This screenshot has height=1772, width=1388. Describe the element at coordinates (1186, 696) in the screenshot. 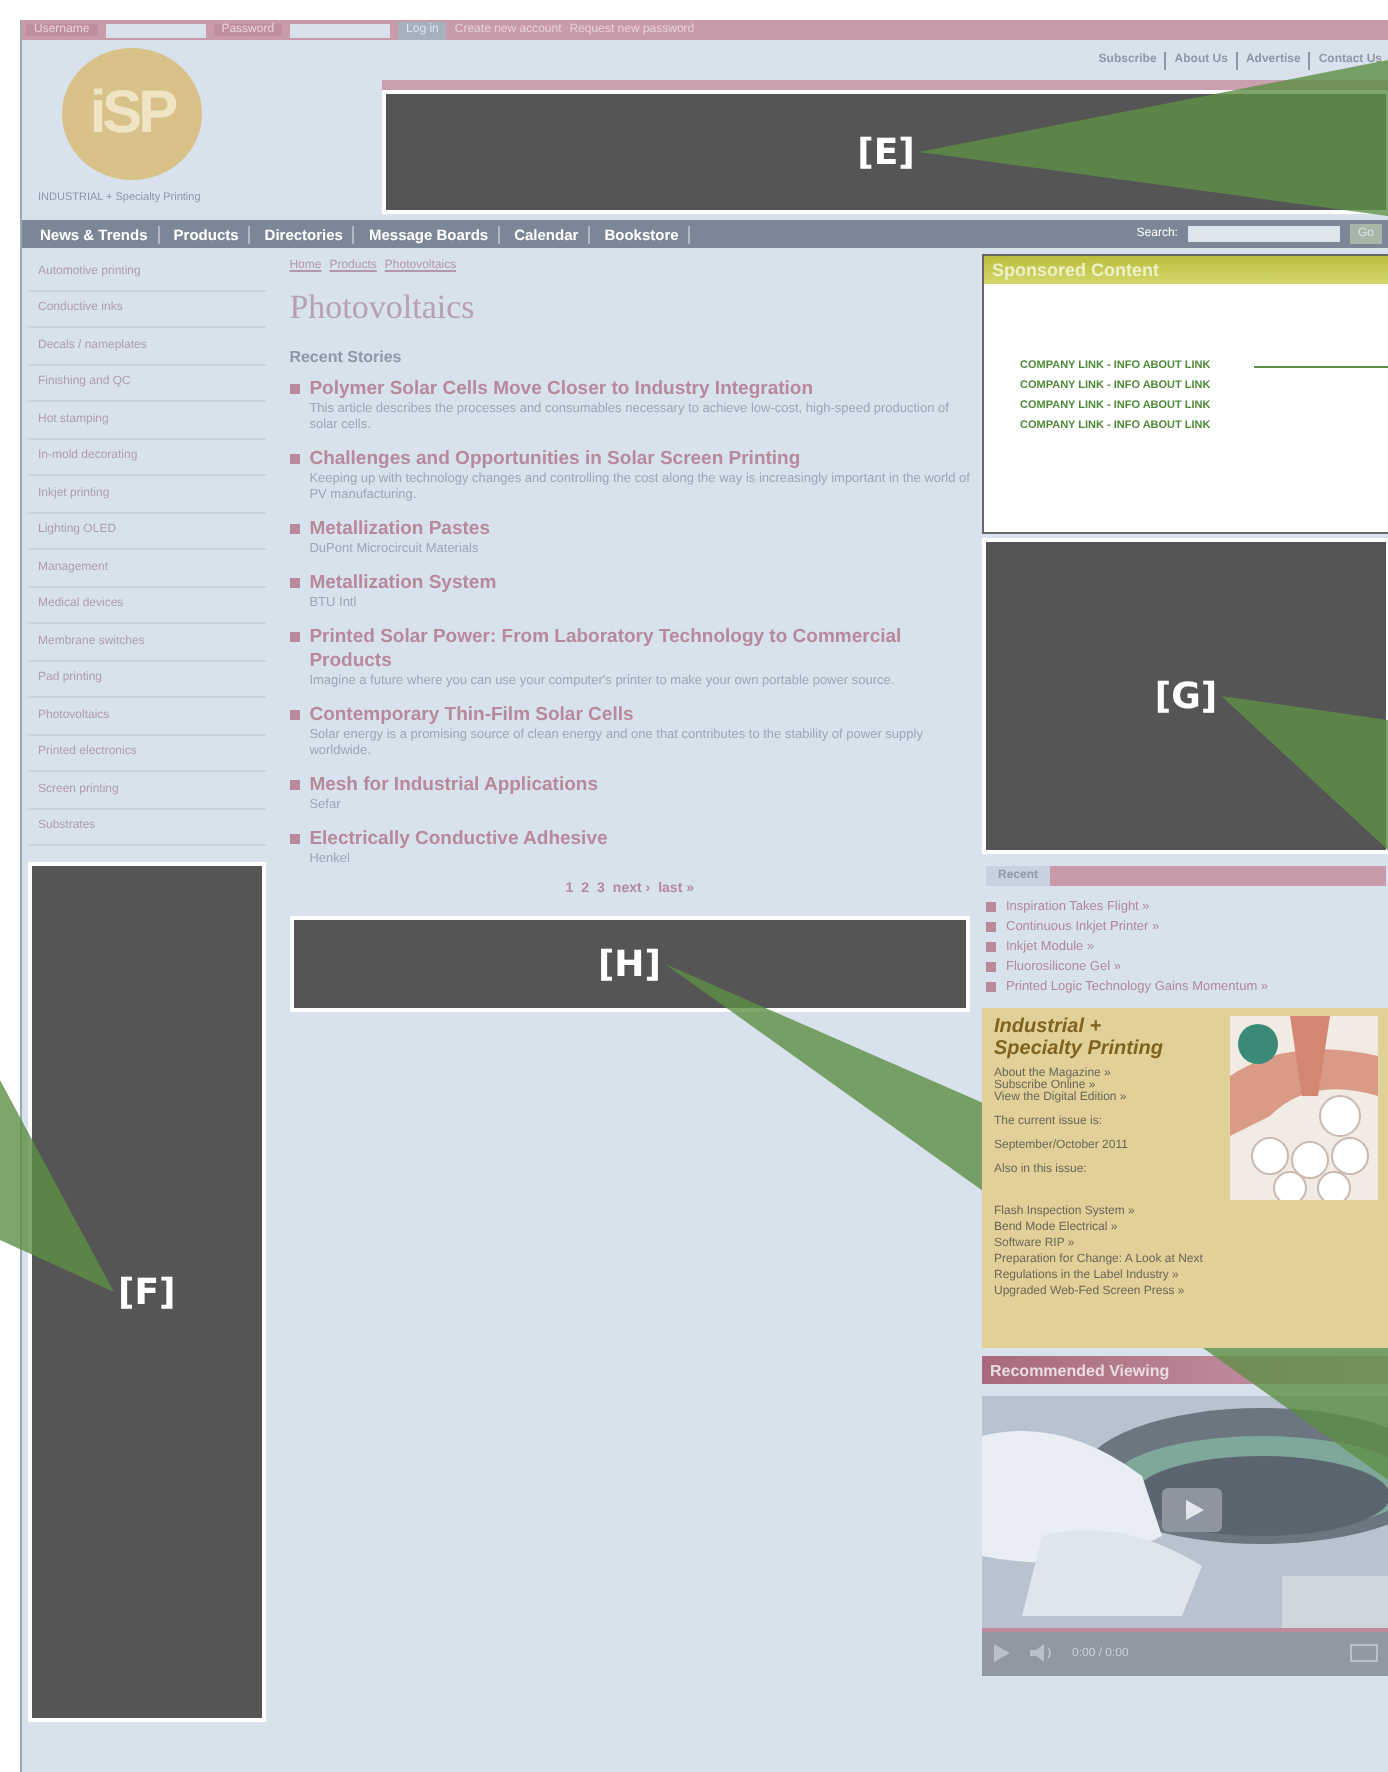

I see `annotation-label: [G]` at that location.